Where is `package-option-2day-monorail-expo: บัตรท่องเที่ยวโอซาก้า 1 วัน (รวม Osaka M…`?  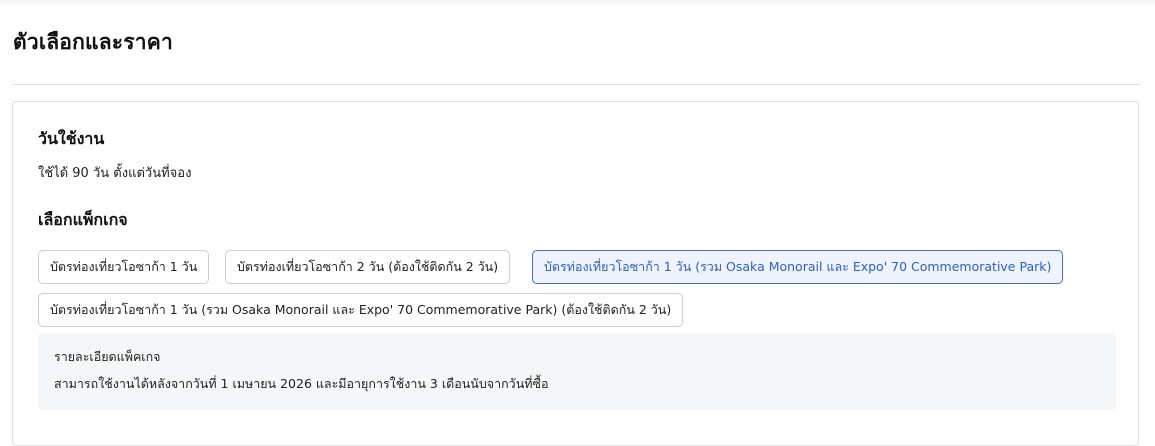 package-option-2day-monorail-expo: บัตรท่องเที่ยวโอซาก้า 1 วัน (รวม Osaka M… is located at coordinates (361, 310).